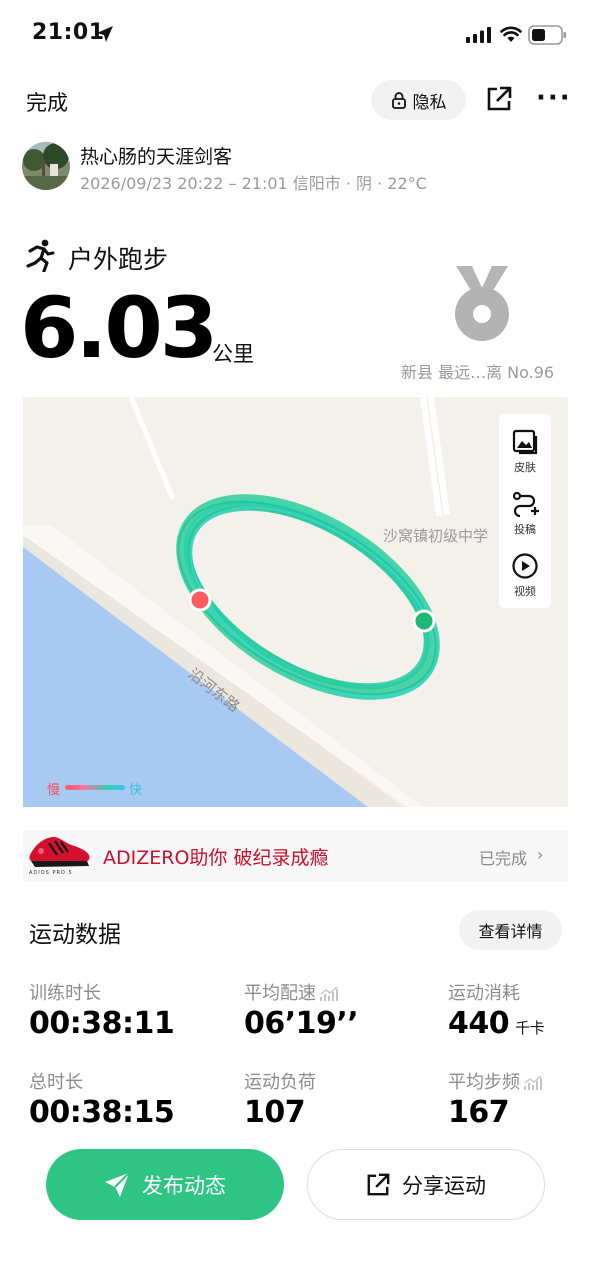 The image size is (591, 1280). Describe the element at coordinates (102, 1112) in the screenshot. I see `stat-value-total-time: 00:38:15` at that location.